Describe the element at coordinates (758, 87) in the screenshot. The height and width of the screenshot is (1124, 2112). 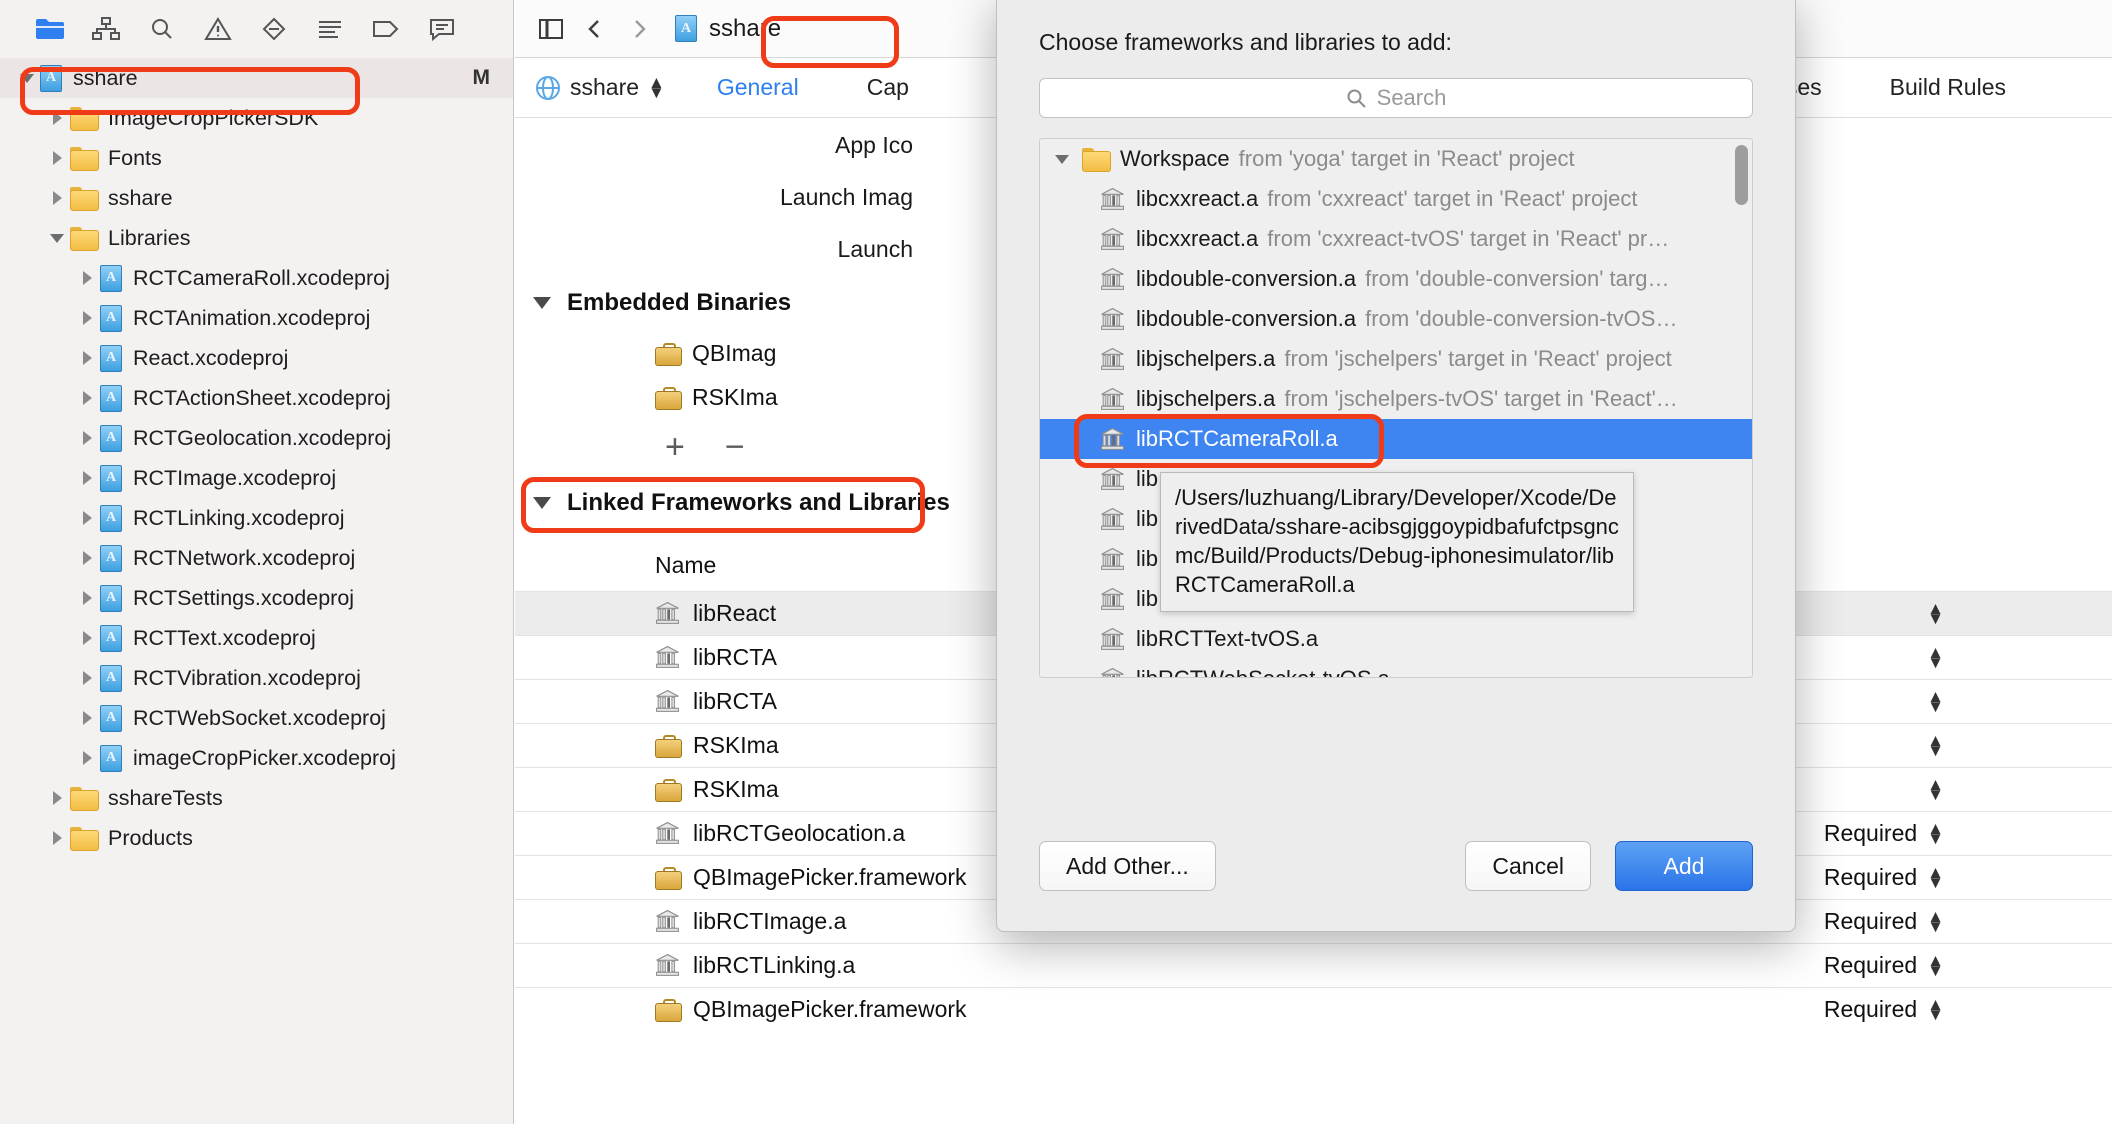
I see `tab-general: General` at that location.